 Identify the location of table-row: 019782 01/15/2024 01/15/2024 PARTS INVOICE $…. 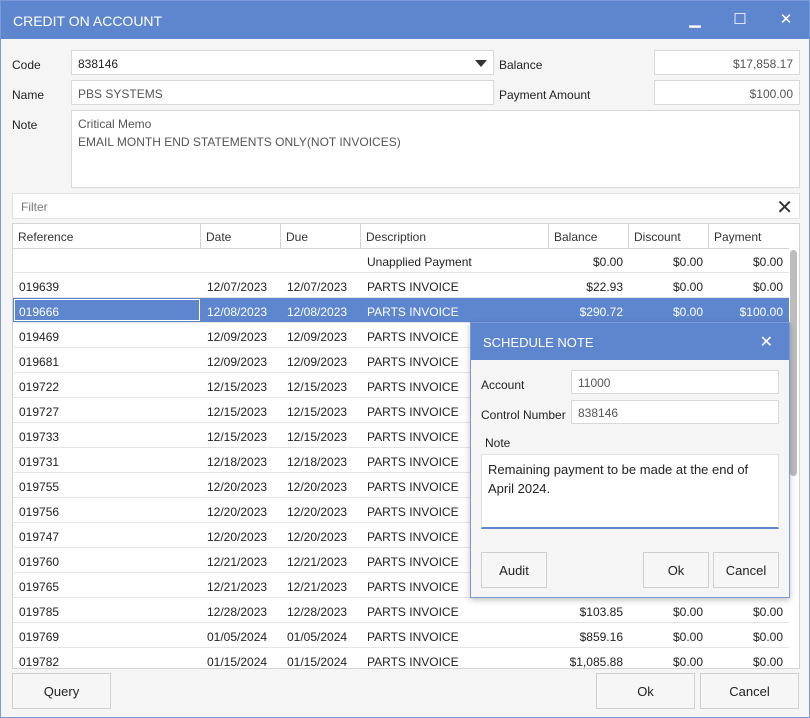
(401, 658).